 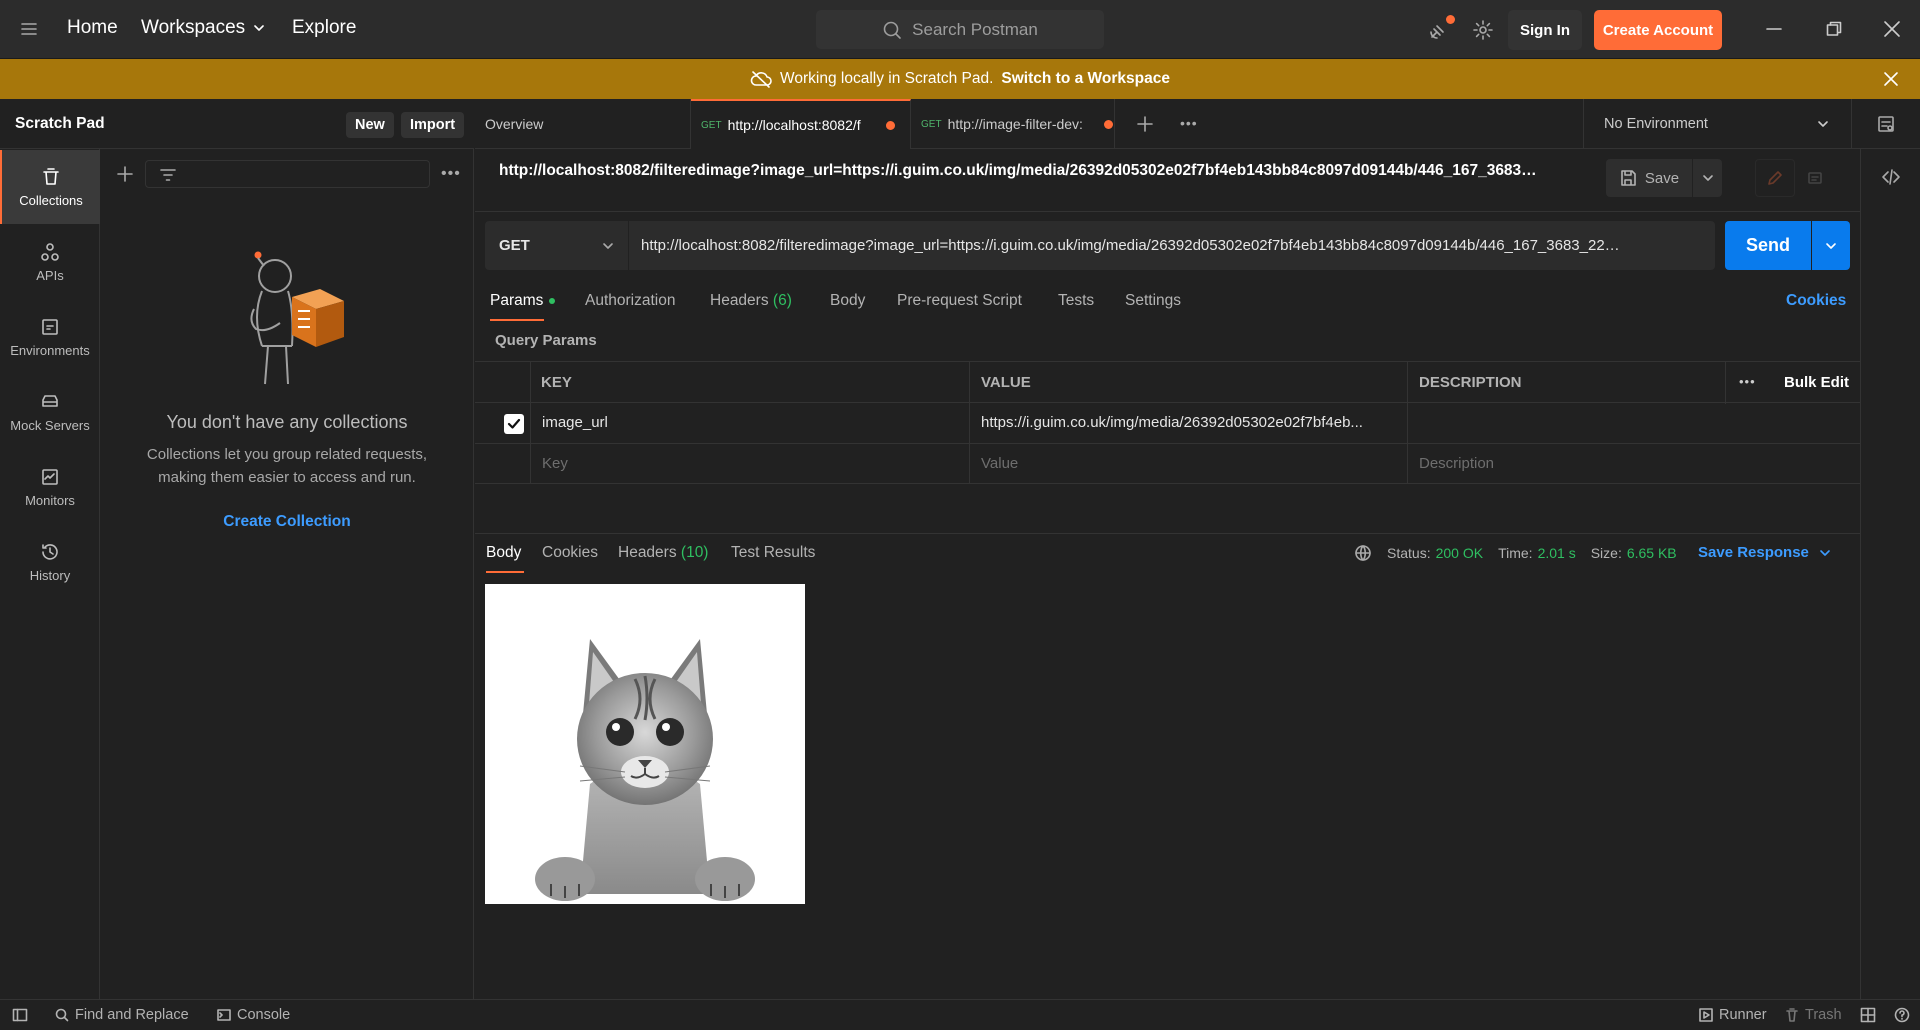 I want to click on layout-icon, so click(x=1868, y=1015).